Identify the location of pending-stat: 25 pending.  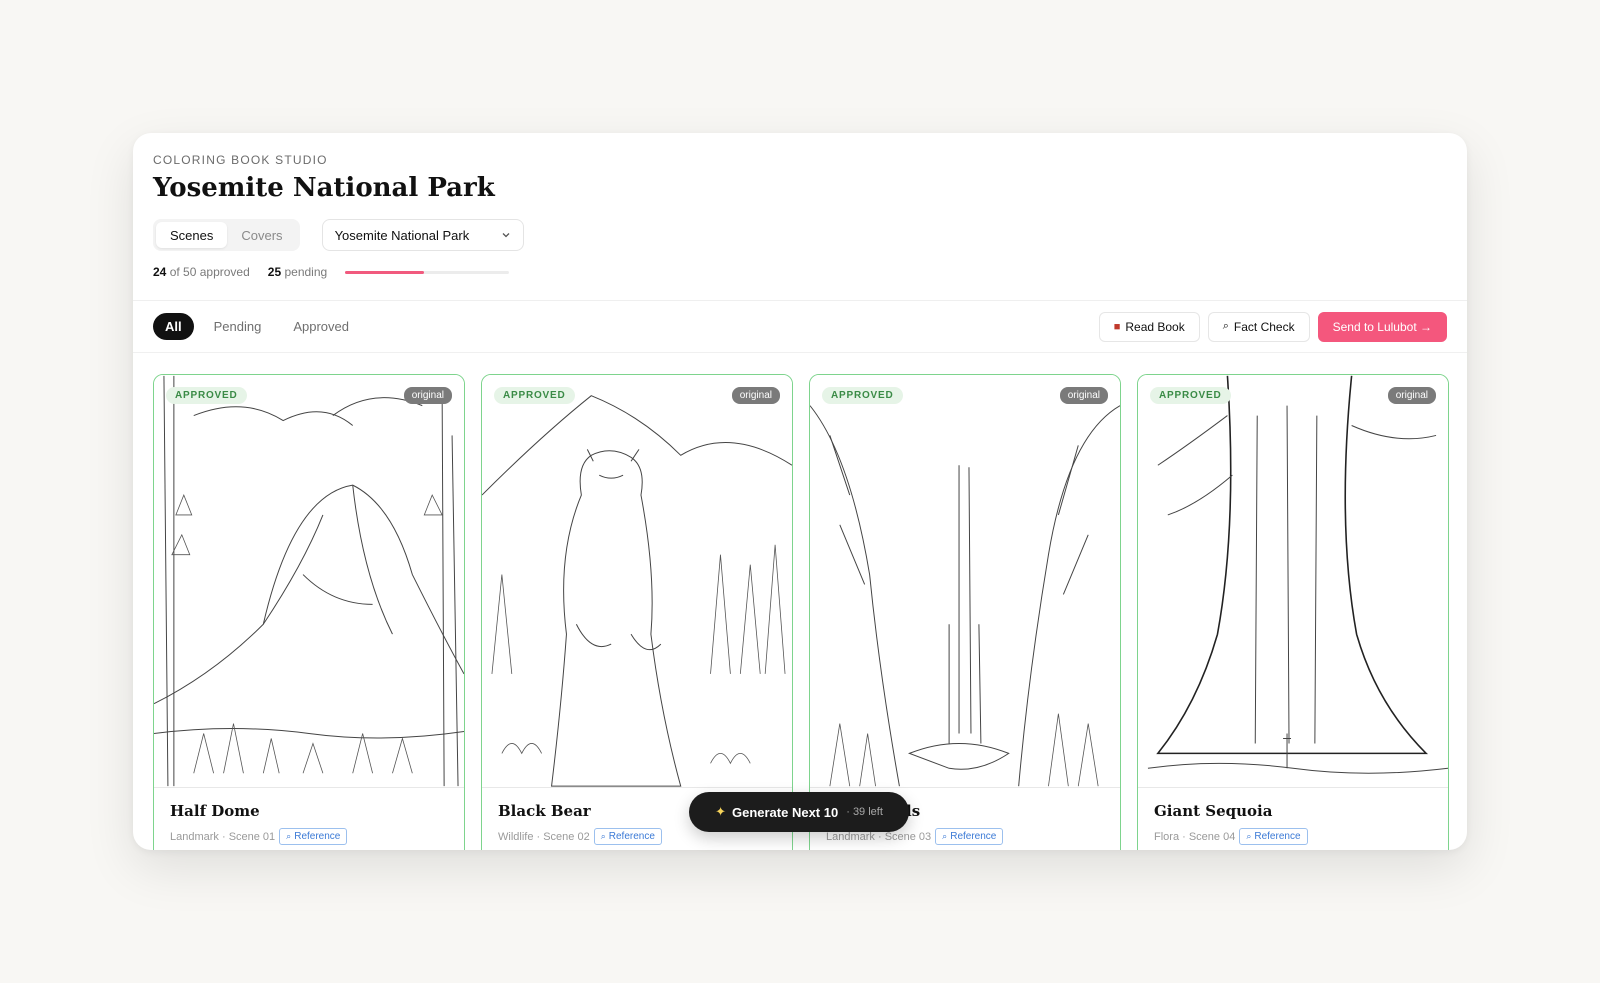
(297, 272).